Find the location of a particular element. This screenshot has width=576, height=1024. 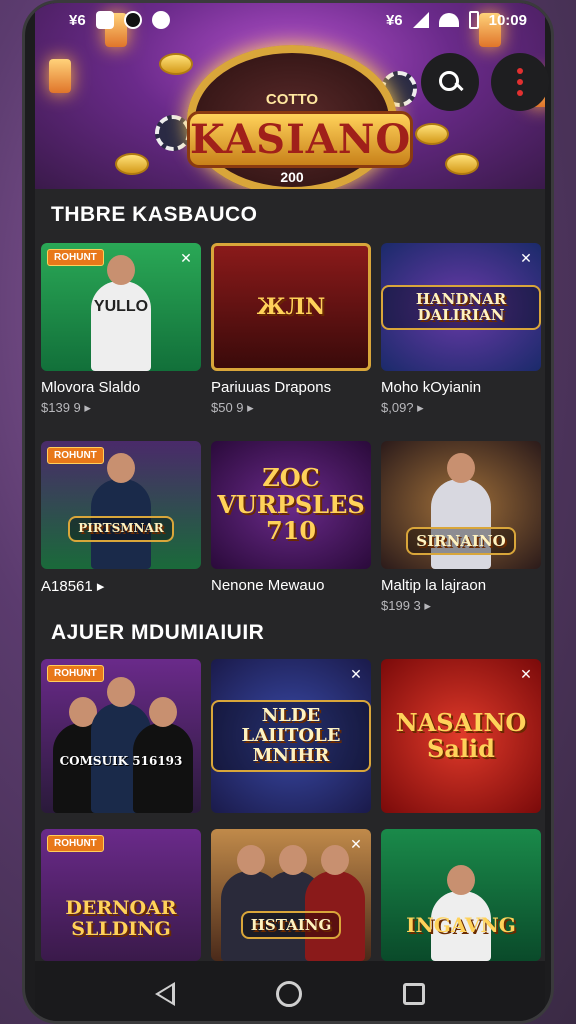

game-thumbnail: INGAVNG is located at coordinates (461, 895).